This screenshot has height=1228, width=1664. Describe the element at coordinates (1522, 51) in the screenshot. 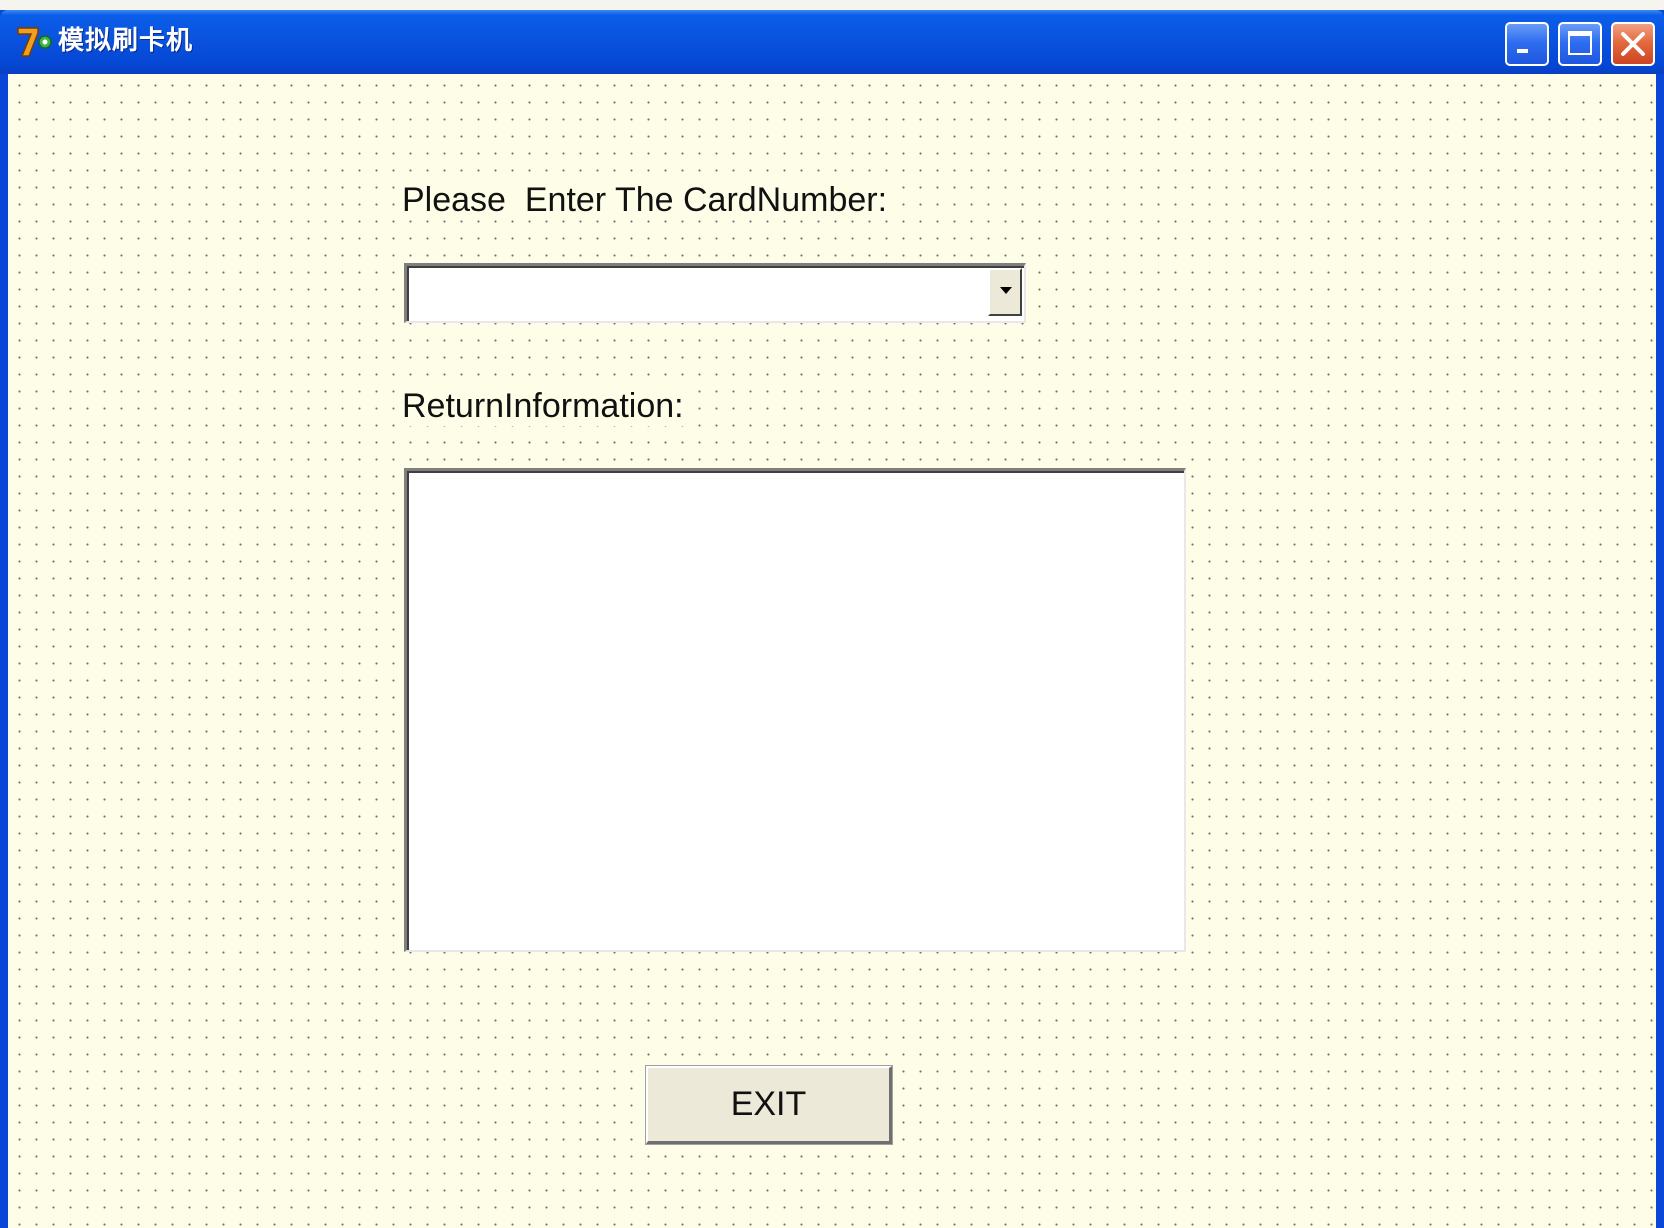

I see `minimize-icon` at that location.